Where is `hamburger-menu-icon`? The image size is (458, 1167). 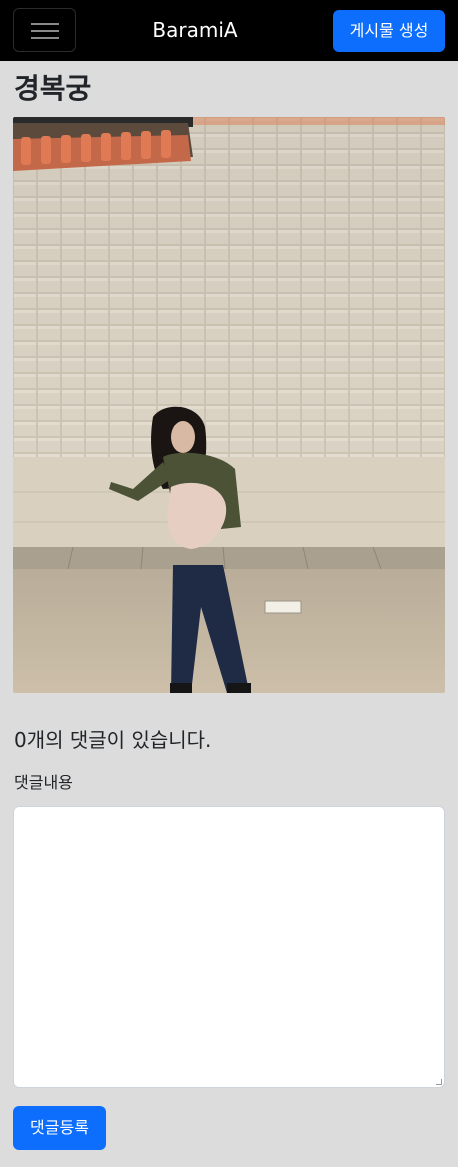 hamburger-menu-icon is located at coordinates (45, 24).